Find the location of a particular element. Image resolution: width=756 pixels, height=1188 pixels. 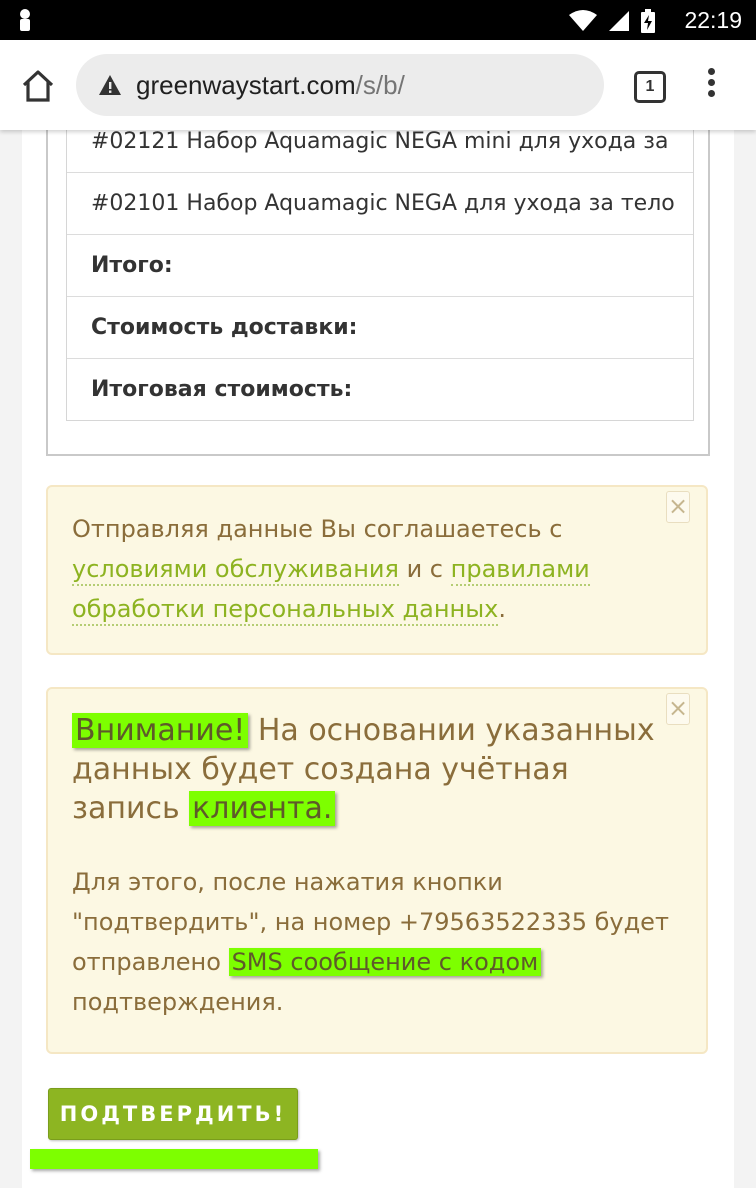

status-bar: 22:19 is located at coordinates (378, 20).